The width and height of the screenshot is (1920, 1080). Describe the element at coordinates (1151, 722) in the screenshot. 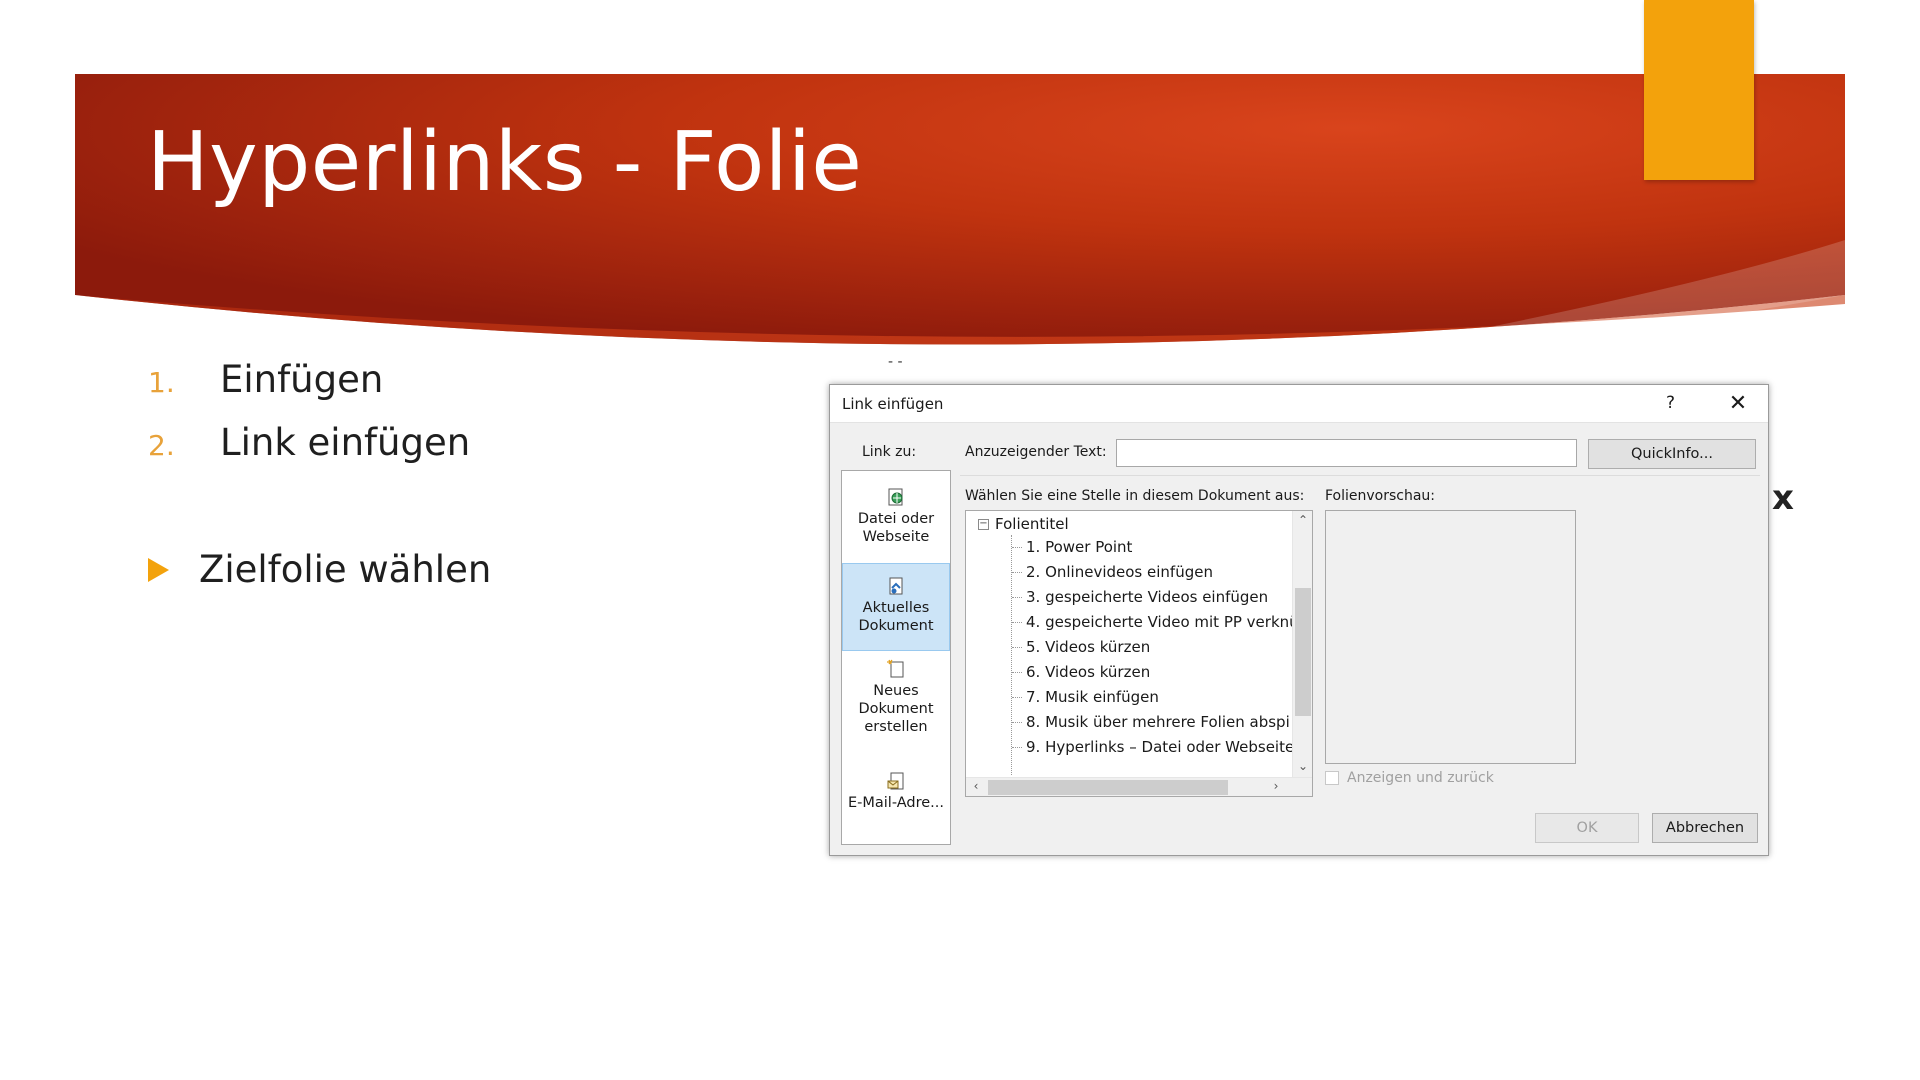

I see `tree-item: 8. Musik über mehrere Folien abspi` at that location.